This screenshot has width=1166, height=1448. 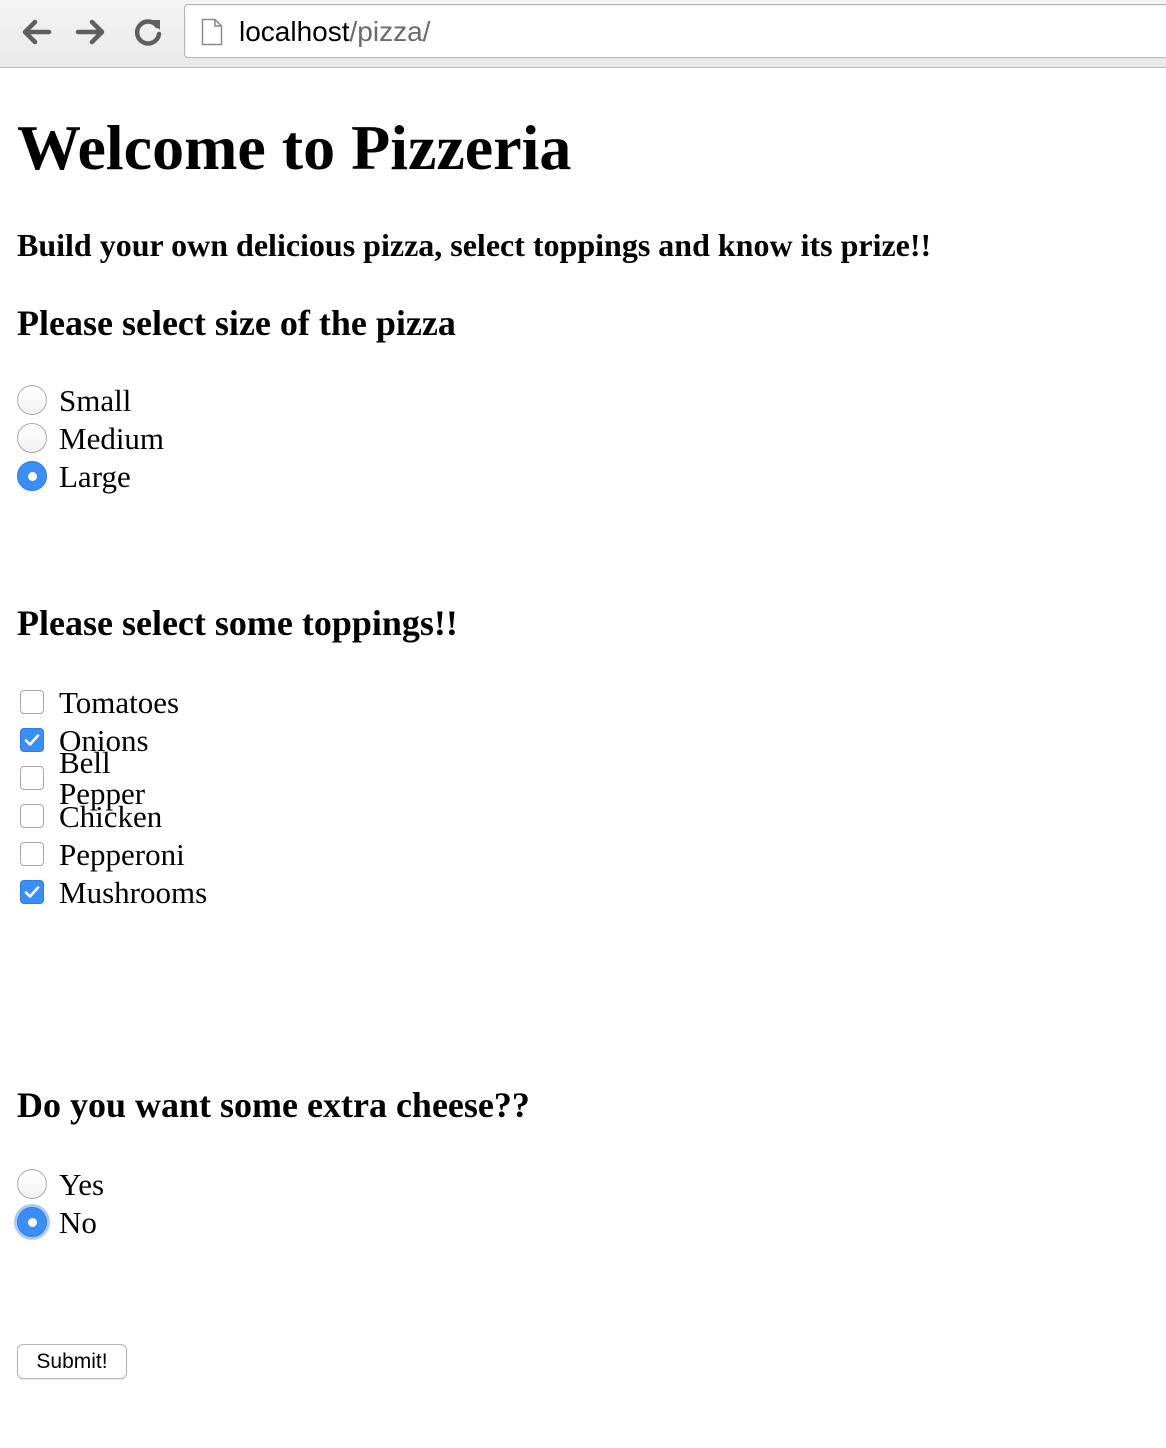 I want to click on forward-button, so click(x=91, y=32).